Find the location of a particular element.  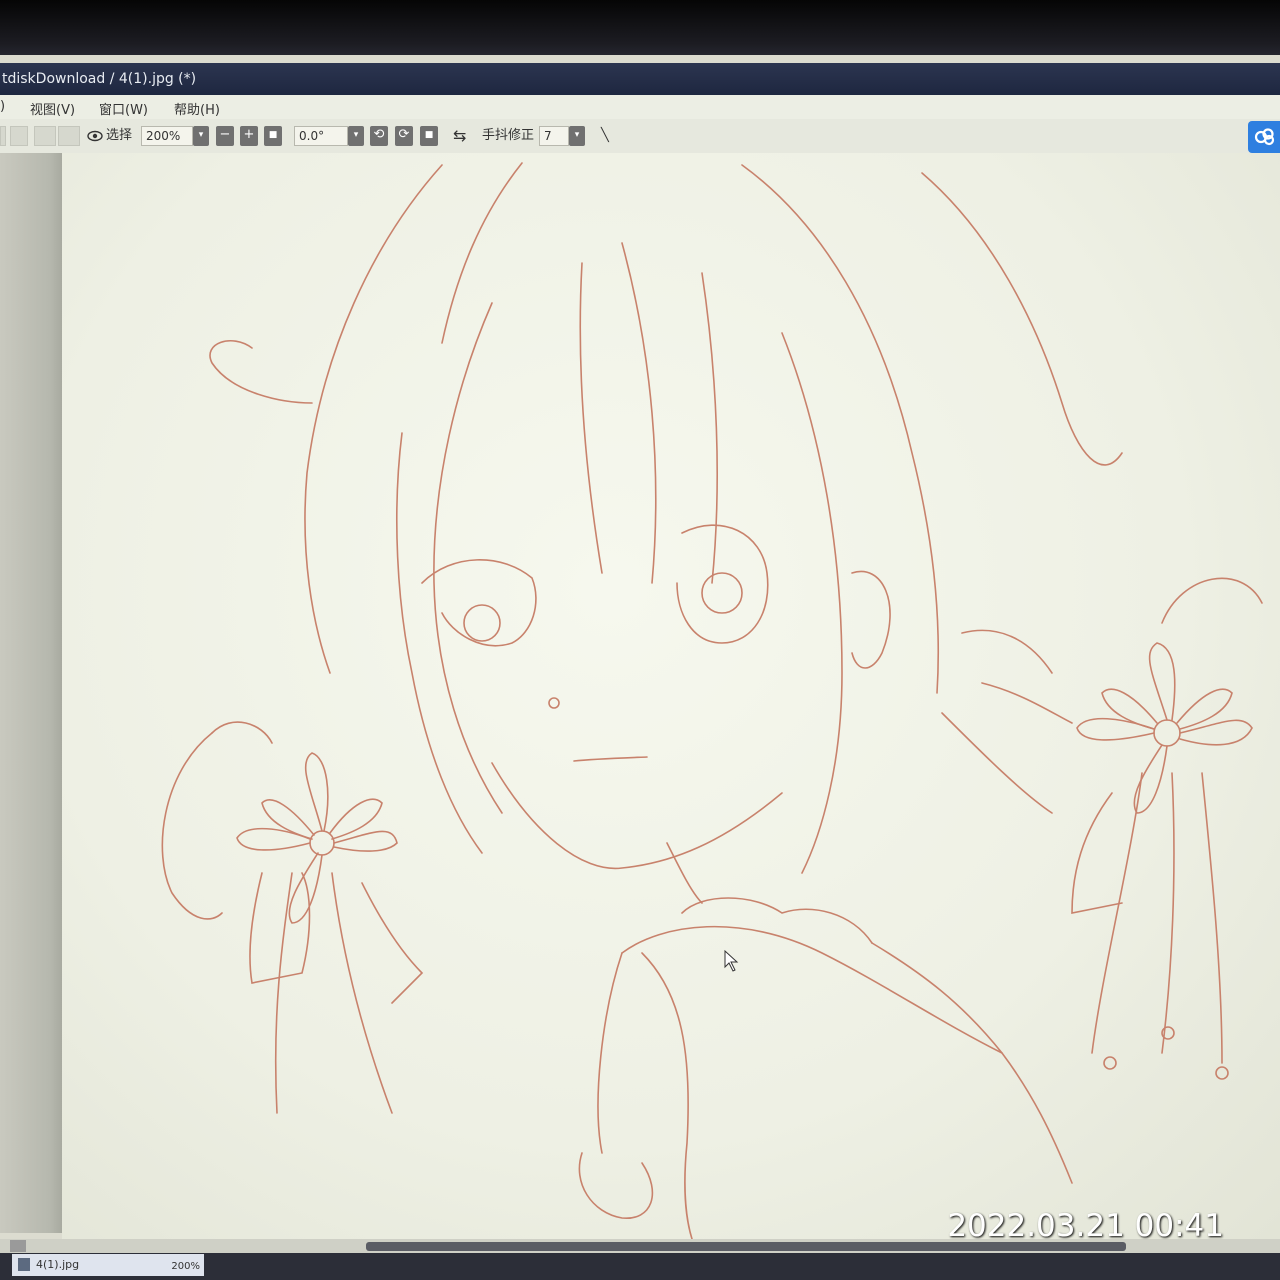

zoom-reset-icon: ■ is located at coordinates (273, 136).